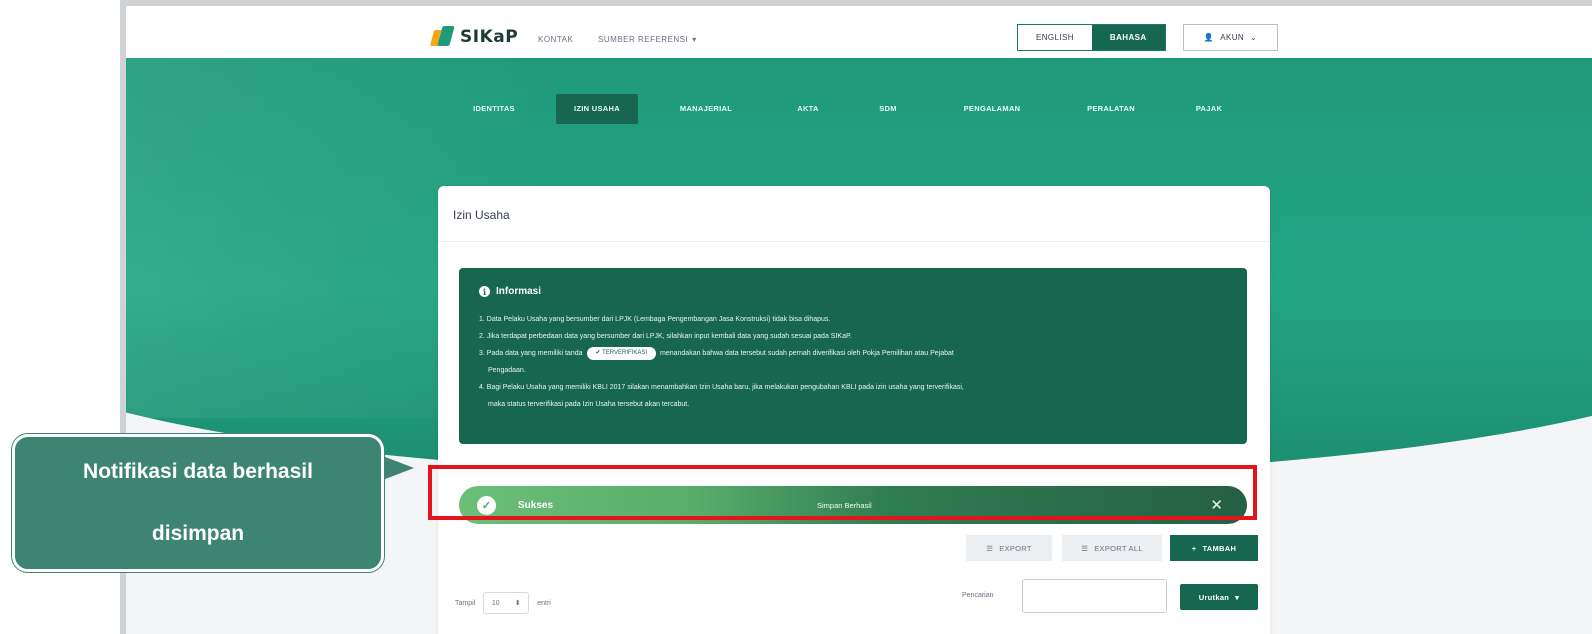 The width and height of the screenshot is (1592, 634). I want to click on nav-sumber-referensi: SUMBER REFERENSI ▾, so click(647, 39).